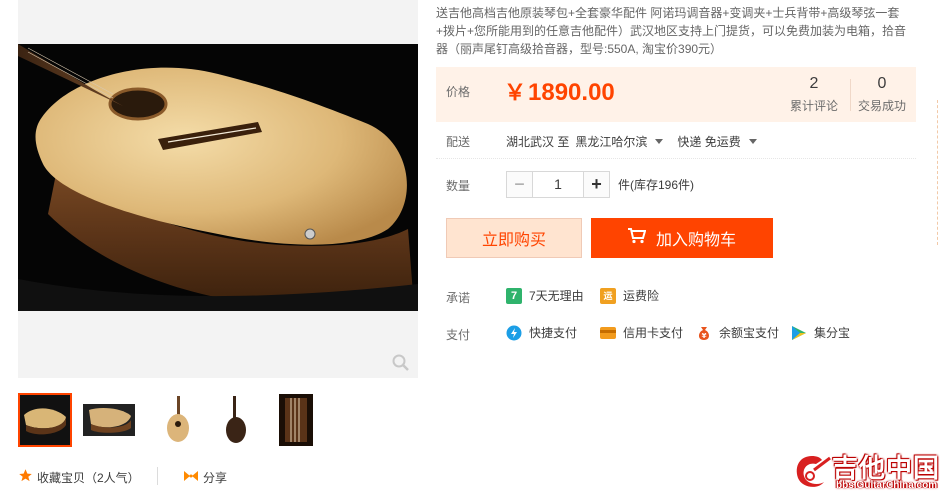  What do you see at coordinates (708, 141) in the screenshot?
I see `ship-method: 快递 免运费` at bounding box center [708, 141].